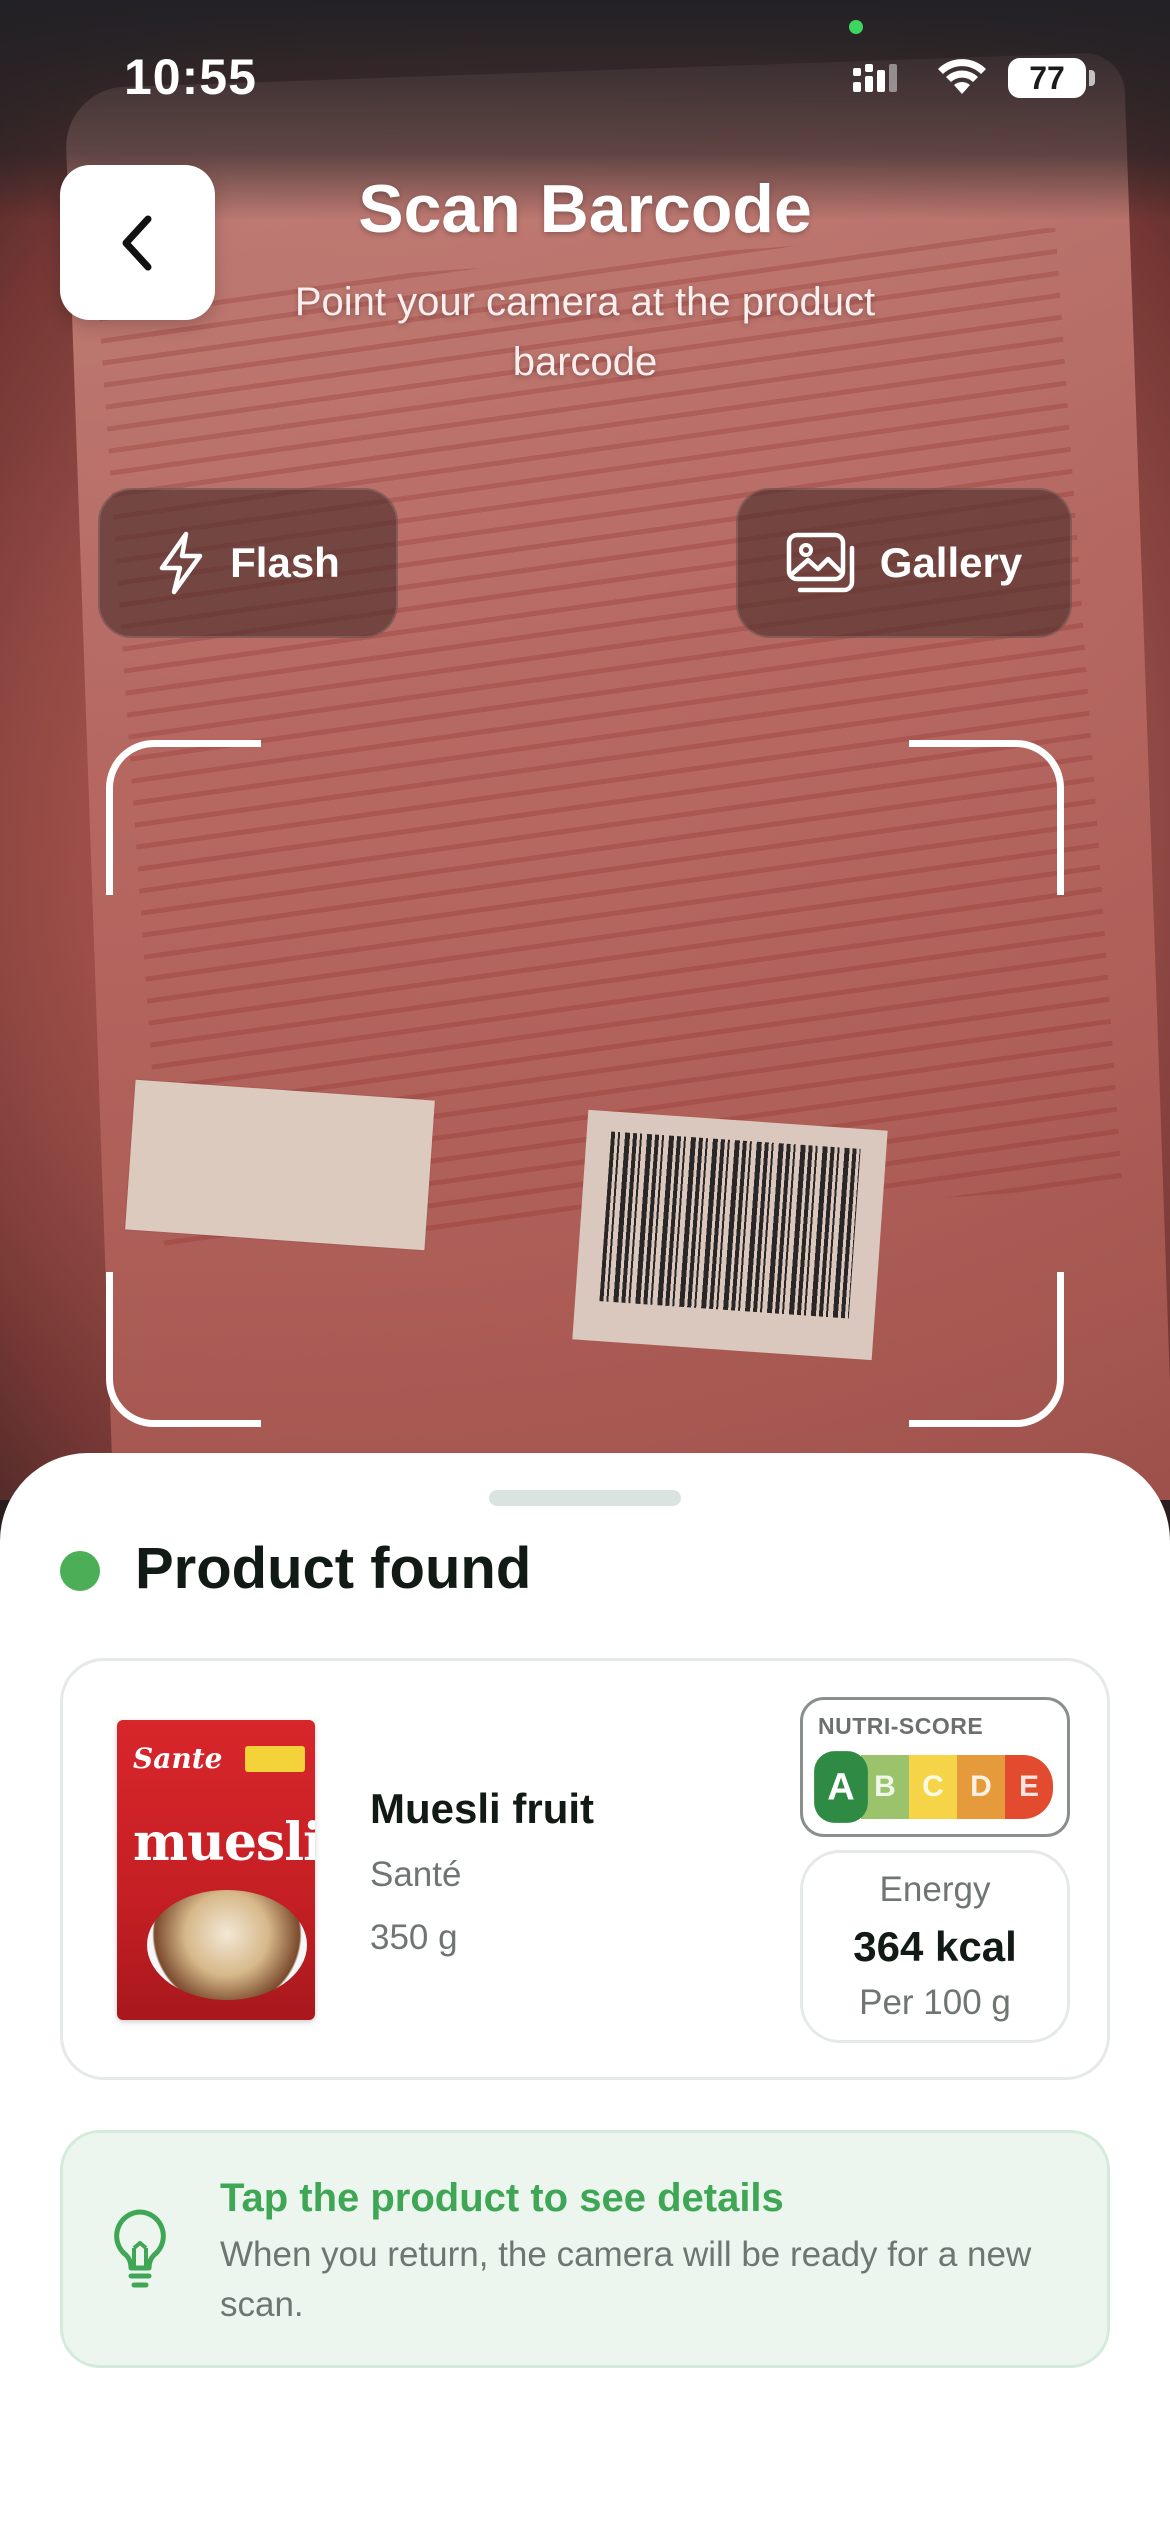 Image resolution: width=1170 pixels, height=2532 pixels. Describe the element at coordinates (190, 77) in the screenshot. I see `status-time: 10:55` at that location.